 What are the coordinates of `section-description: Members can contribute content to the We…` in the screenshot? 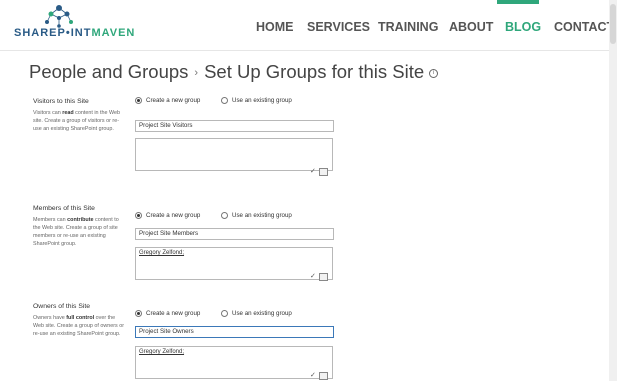 It's located at (76, 232).